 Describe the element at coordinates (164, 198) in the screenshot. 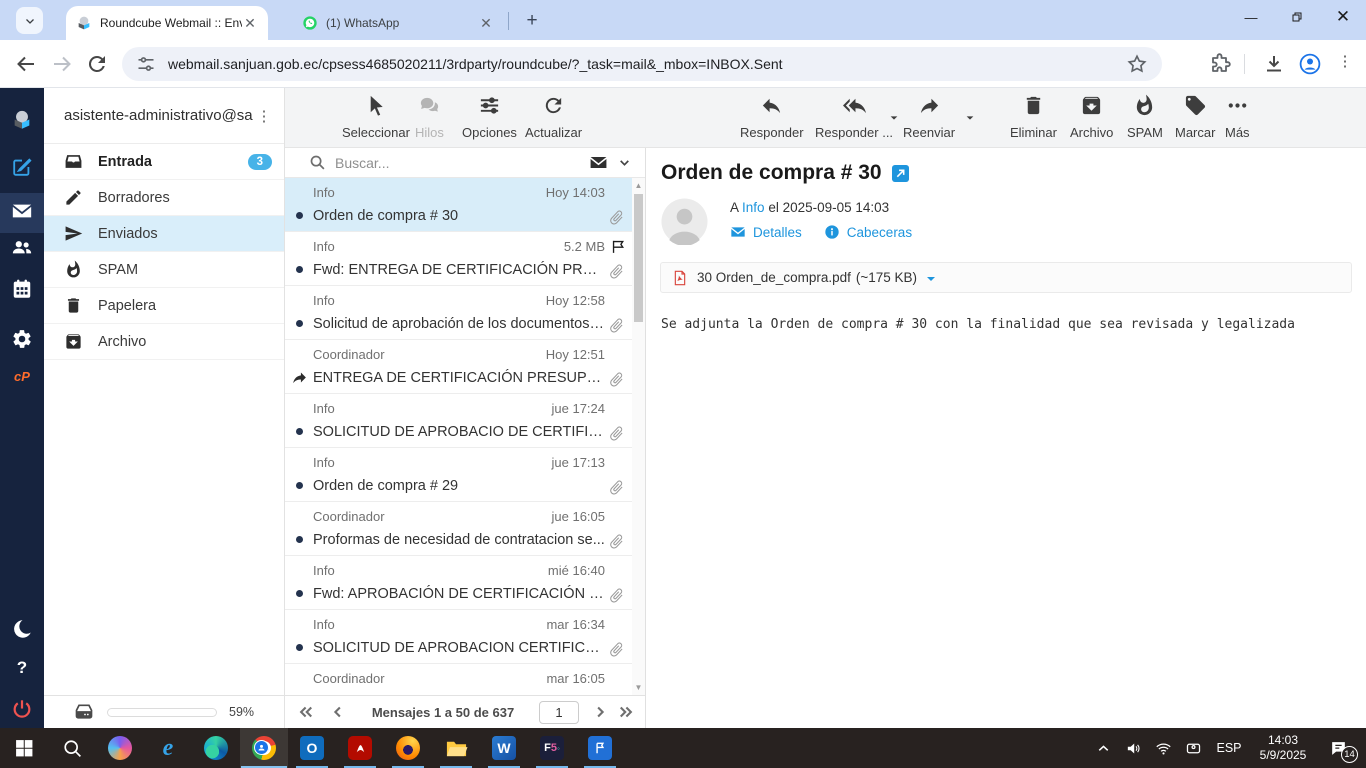

I see `folder-item-borradores: Borradores` at that location.